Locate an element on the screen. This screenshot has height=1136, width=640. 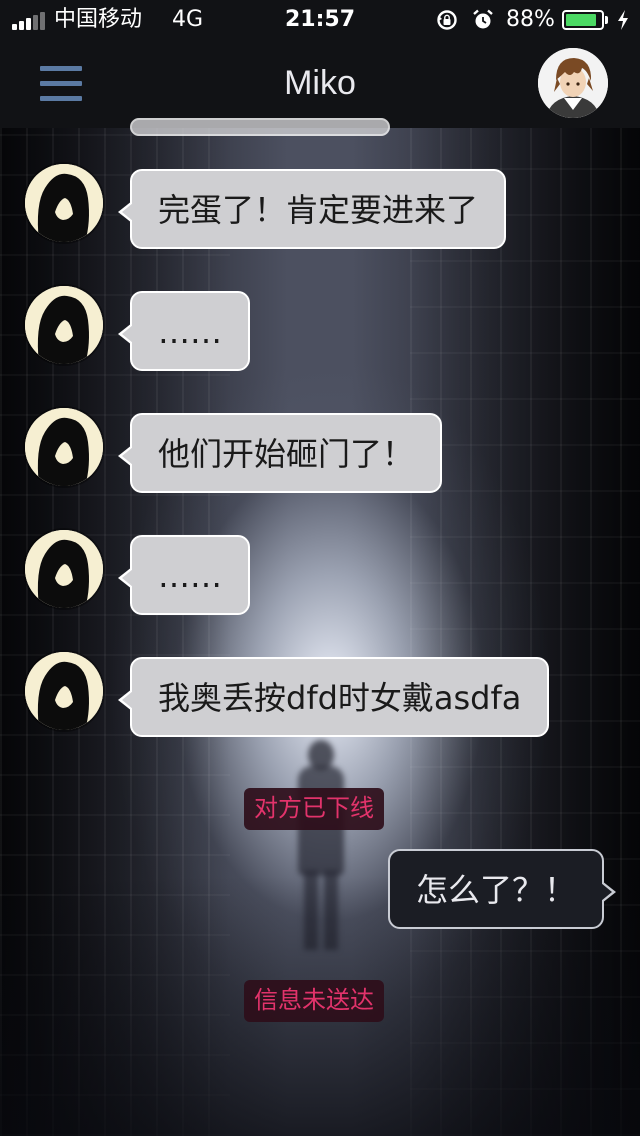
rotation-lock-icon is located at coordinates (447, 20).